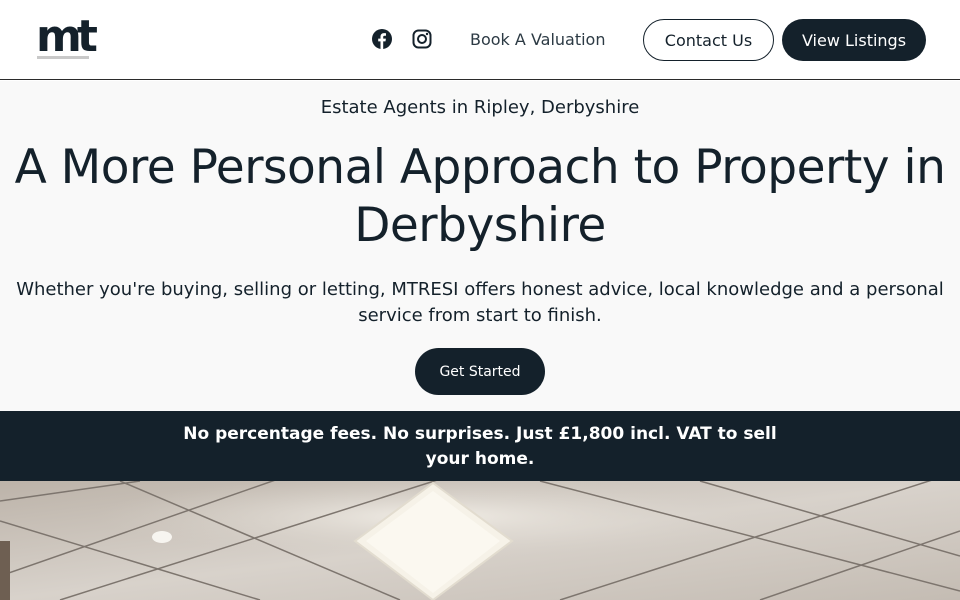  I want to click on book-valuation-link: Book A Valuation, so click(537, 40).